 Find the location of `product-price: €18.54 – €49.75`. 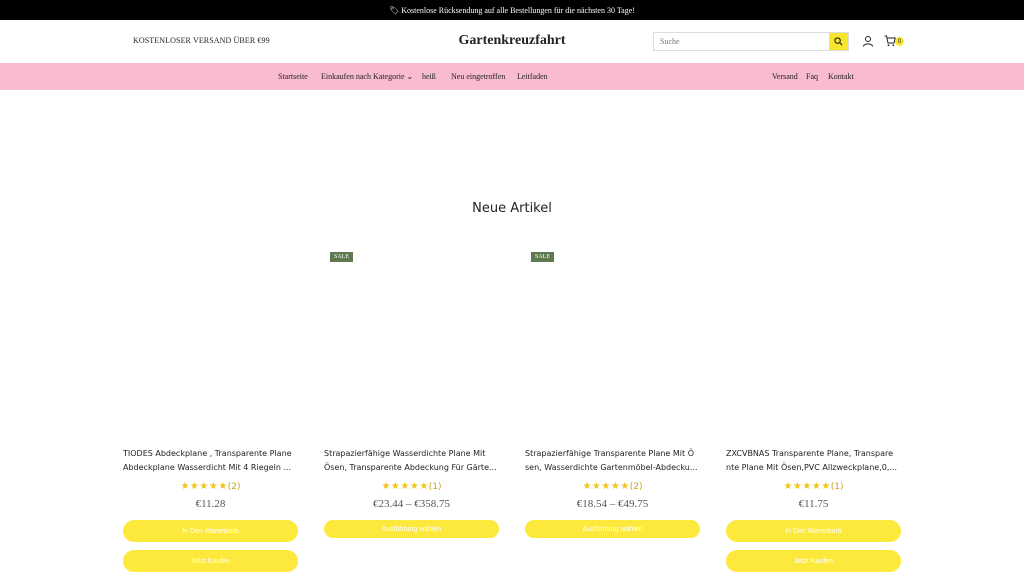

product-price: €18.54 – €49.75 is located at coordinates (612, 504).